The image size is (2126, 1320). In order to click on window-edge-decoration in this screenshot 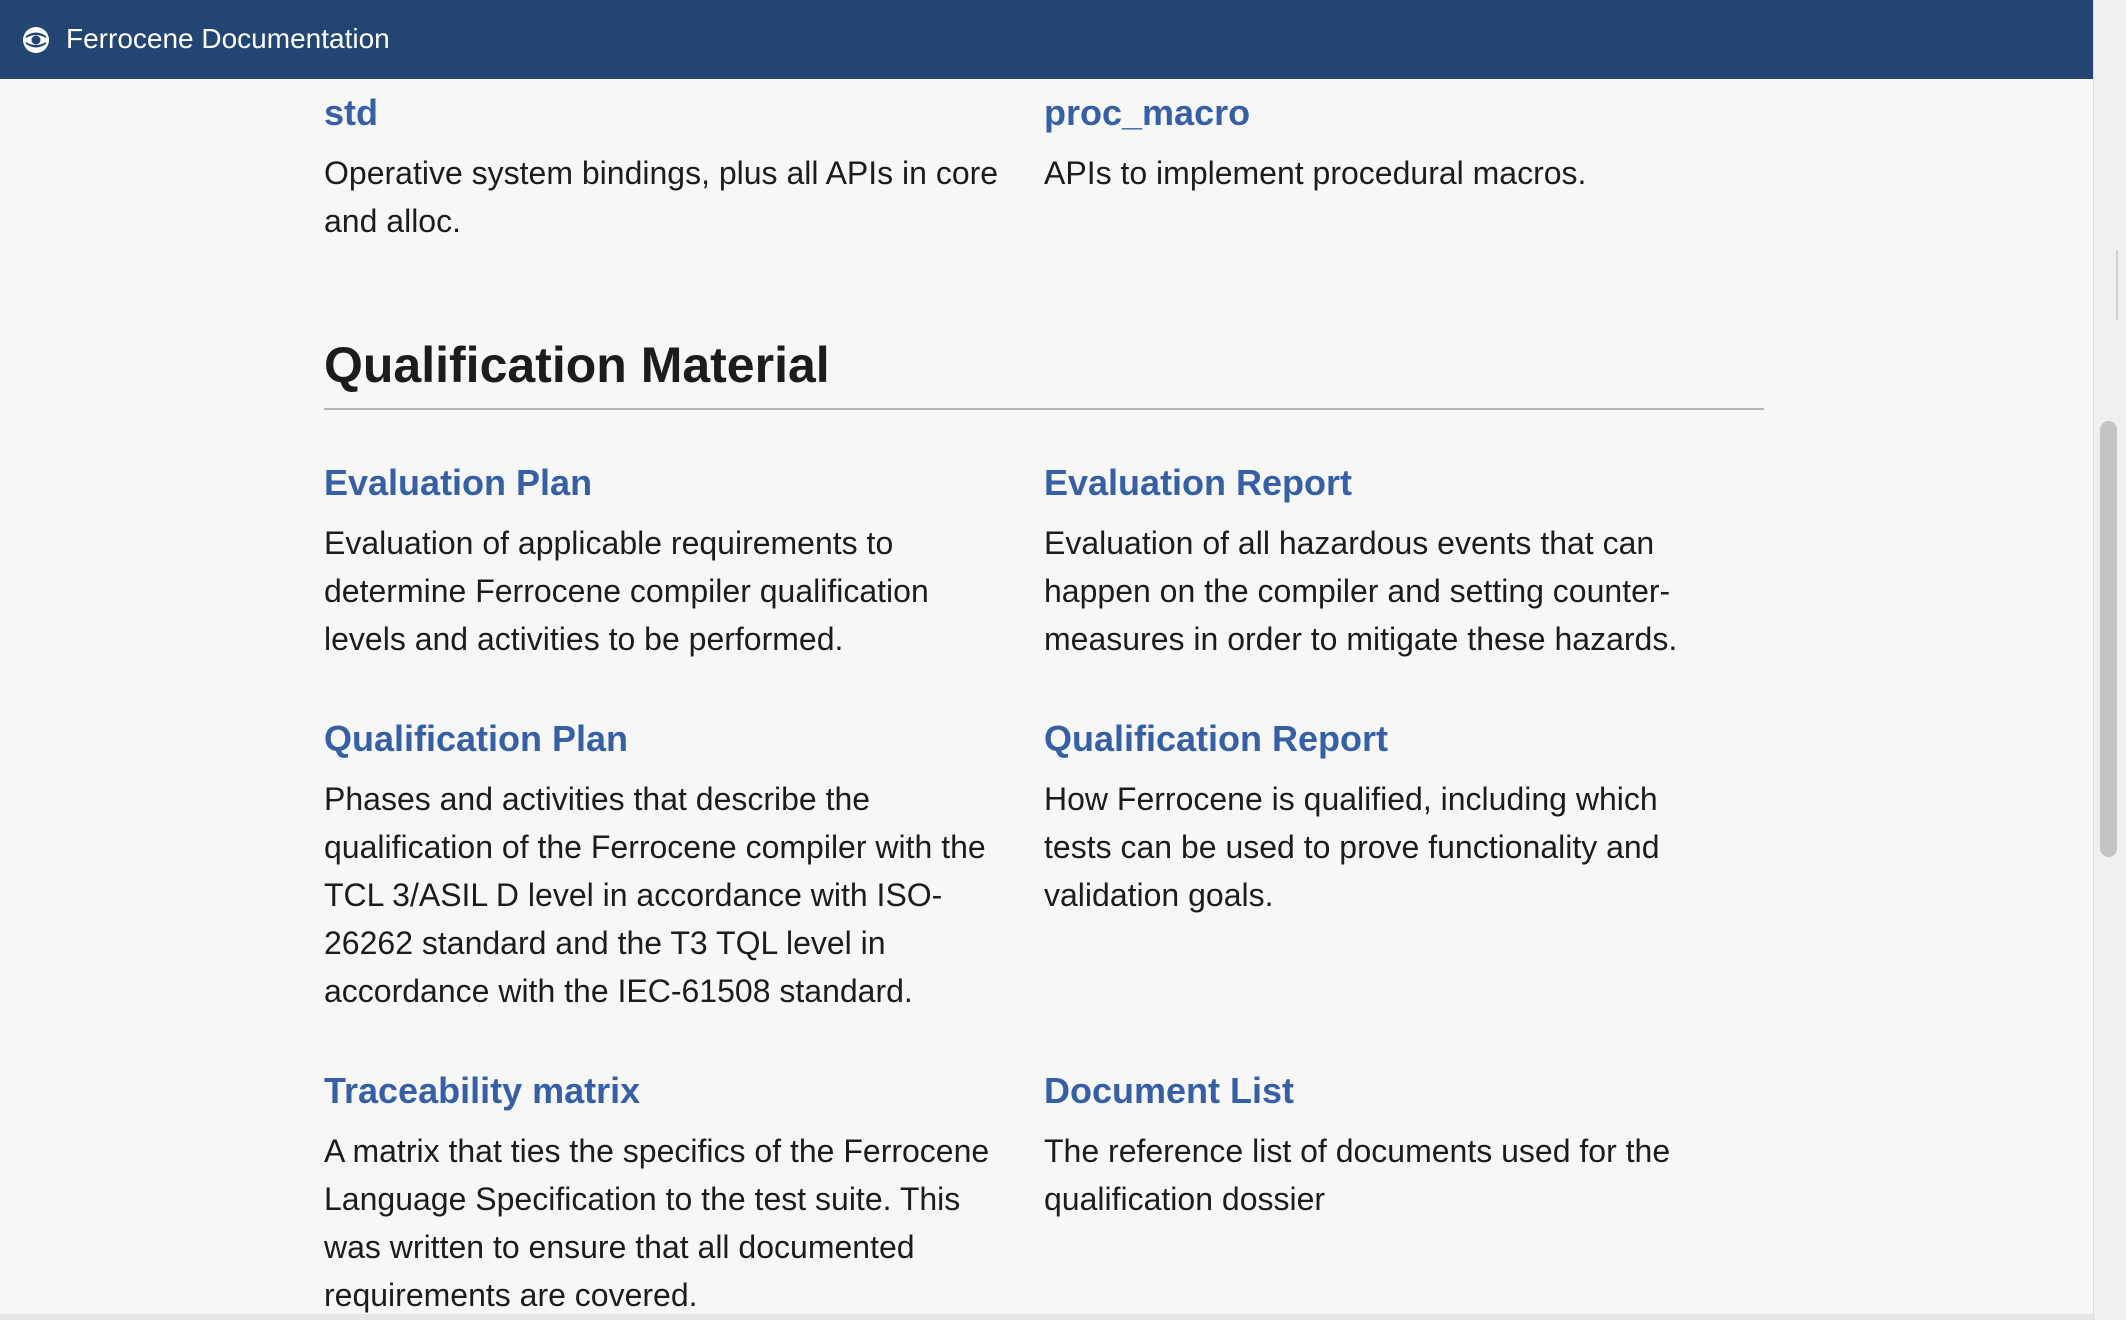, I will do `click(2121, 285)`.